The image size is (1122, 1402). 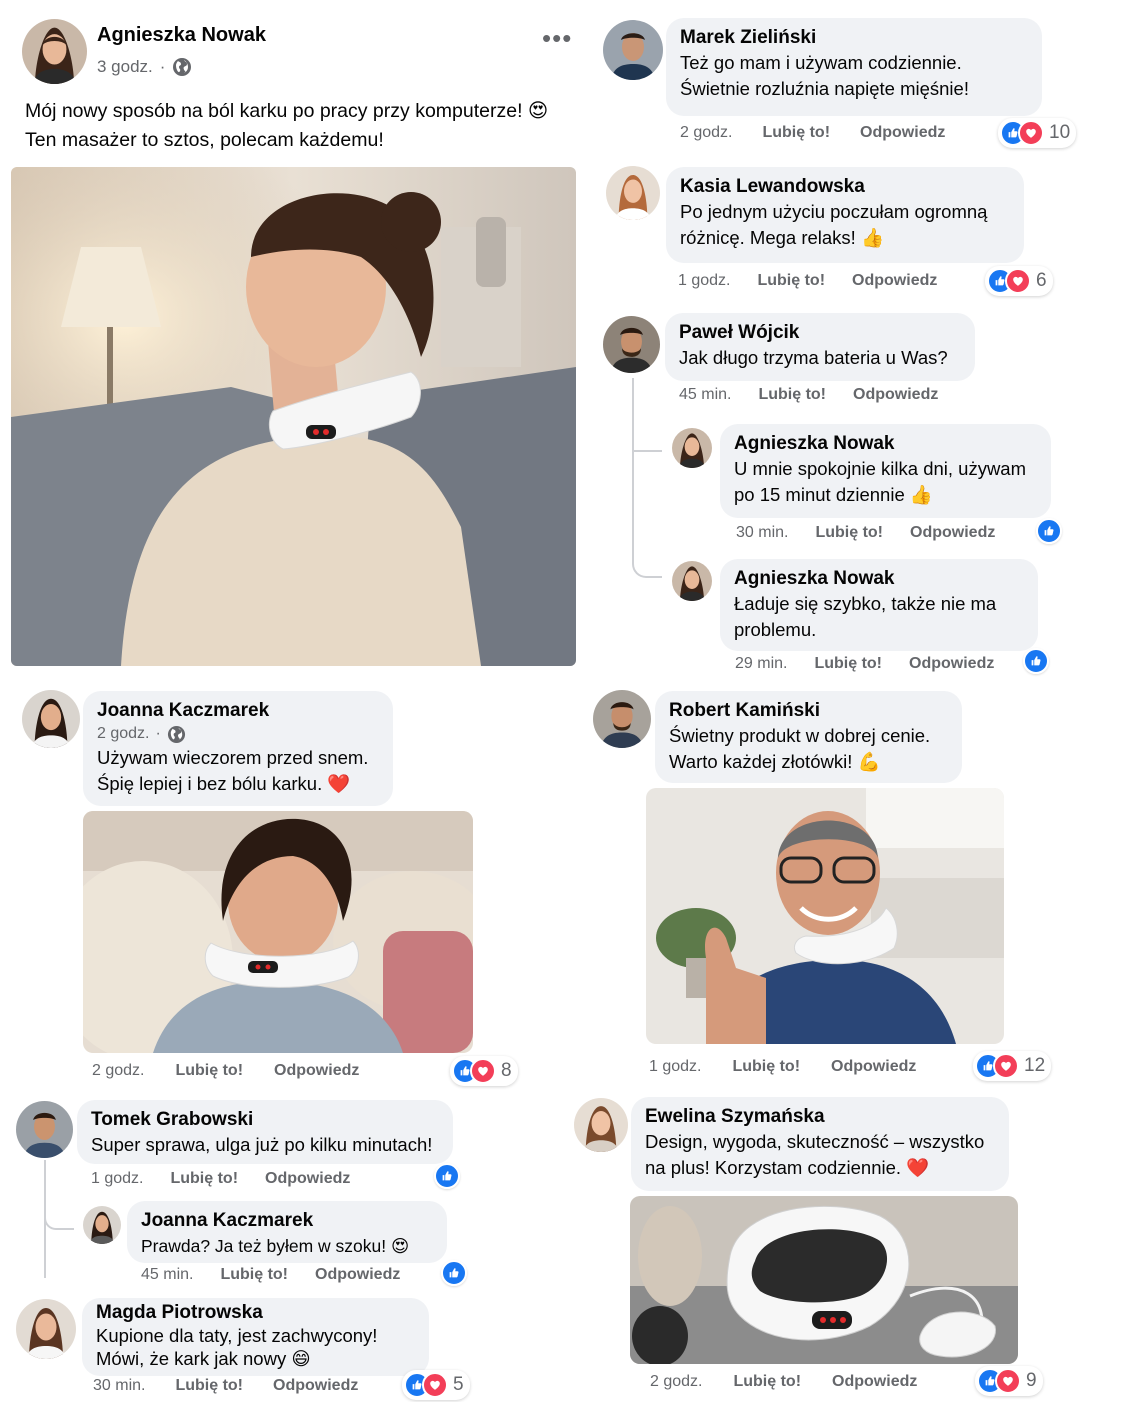 What do you see at coordinates (869, 762) in the screenshot?
I see `flexed-biceps-emoji-icon: 💪` at bounding box center [869, 762].